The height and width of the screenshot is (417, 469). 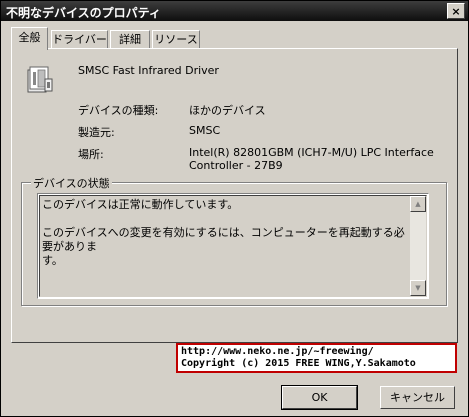 What do you see at coordinates (298, 363) in the screenshot?
I see `copyright-text: Copyright (c) 2015 FREE WING,Y.Sakamoto` at bounding box center [298, 363].